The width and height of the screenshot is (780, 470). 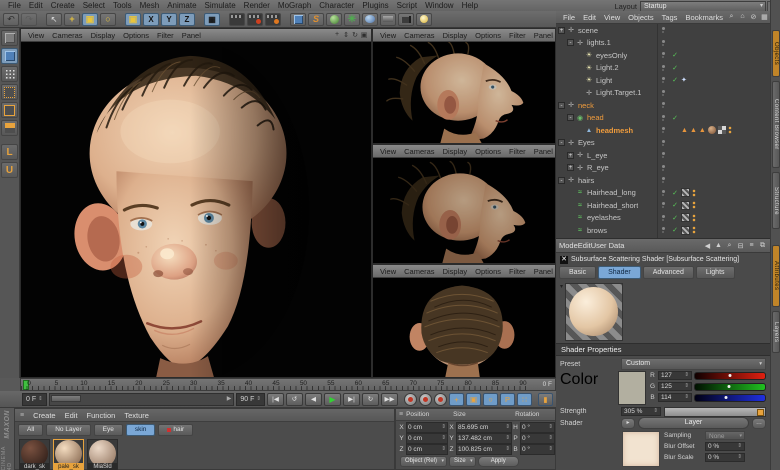 I want to click on blur-offset-field: 0 % ⇕, so click(x=725, y=446).